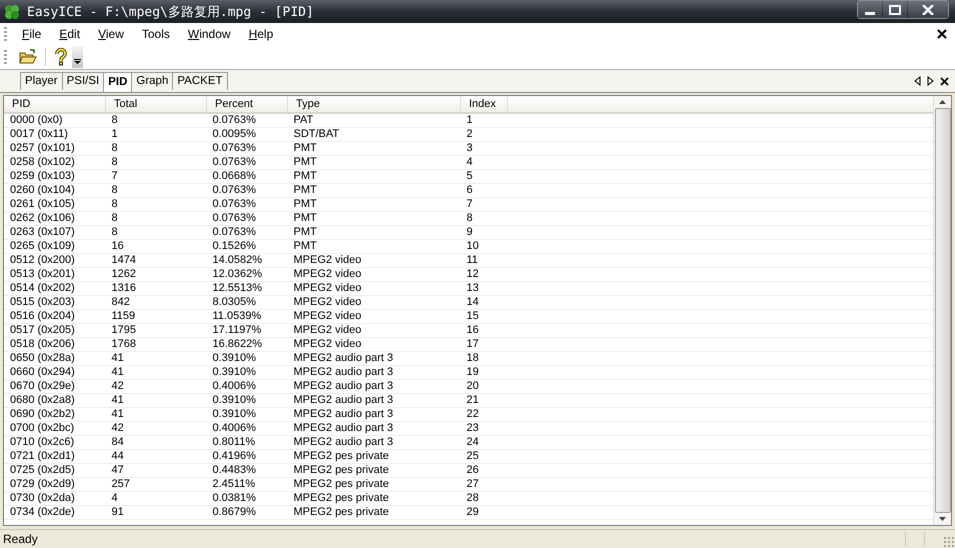  Describe the element at coordinates (55, 219) in the screenshot. I see `table-cell: 0262 (0x106)` at that location.